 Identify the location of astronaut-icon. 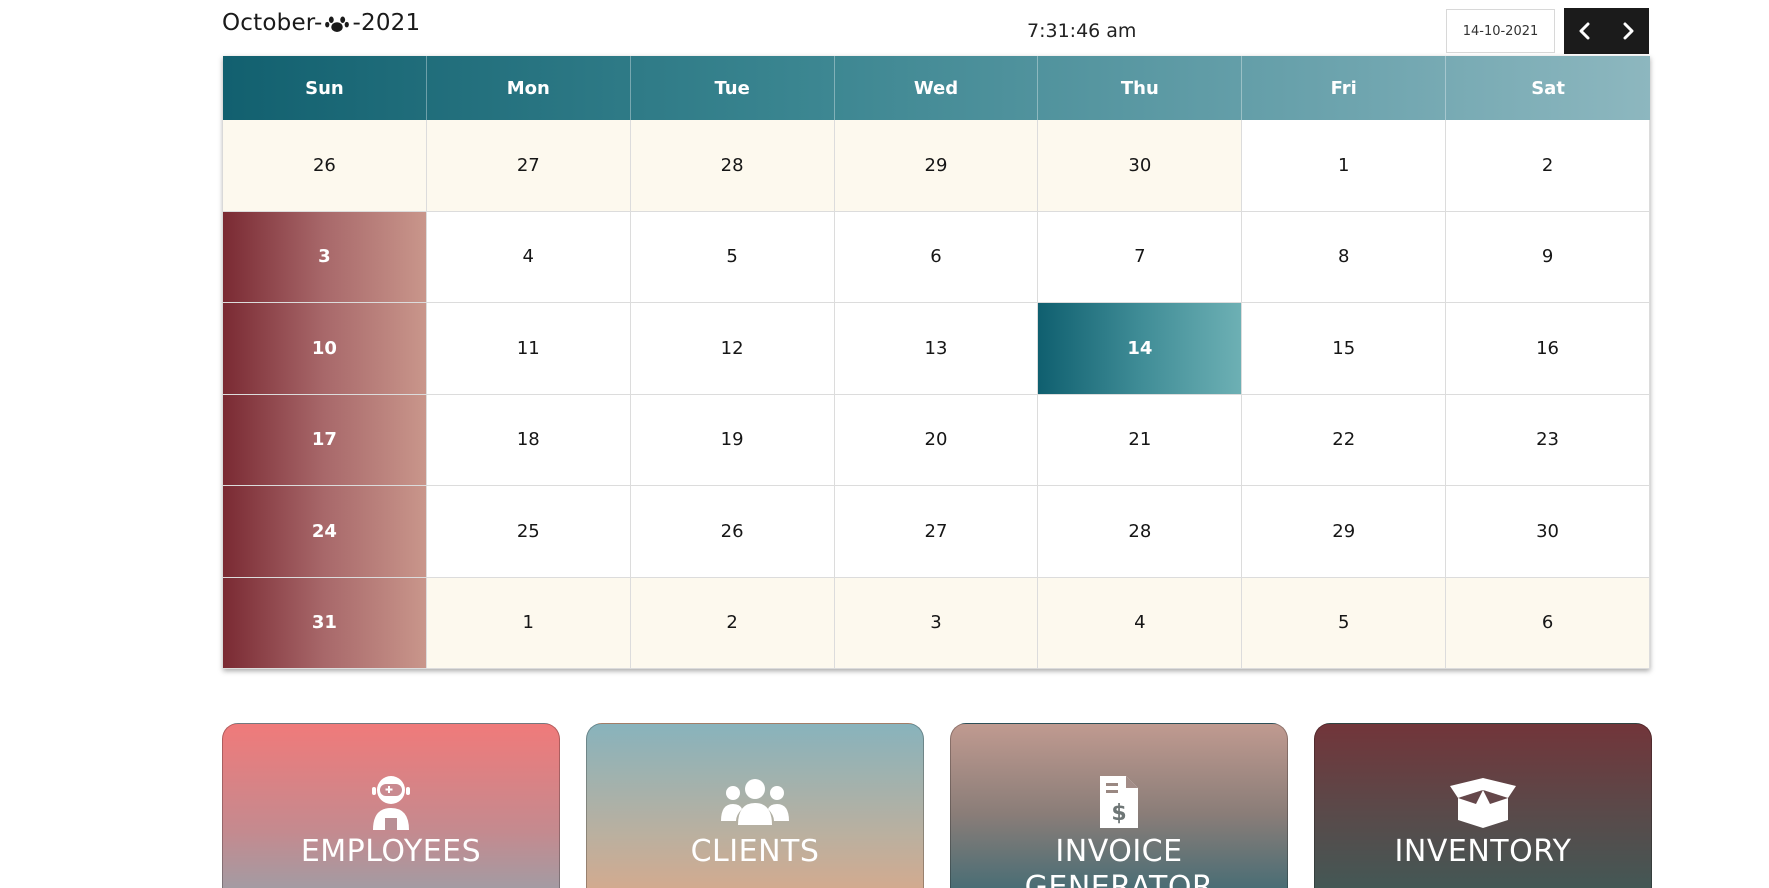
(391, 803).